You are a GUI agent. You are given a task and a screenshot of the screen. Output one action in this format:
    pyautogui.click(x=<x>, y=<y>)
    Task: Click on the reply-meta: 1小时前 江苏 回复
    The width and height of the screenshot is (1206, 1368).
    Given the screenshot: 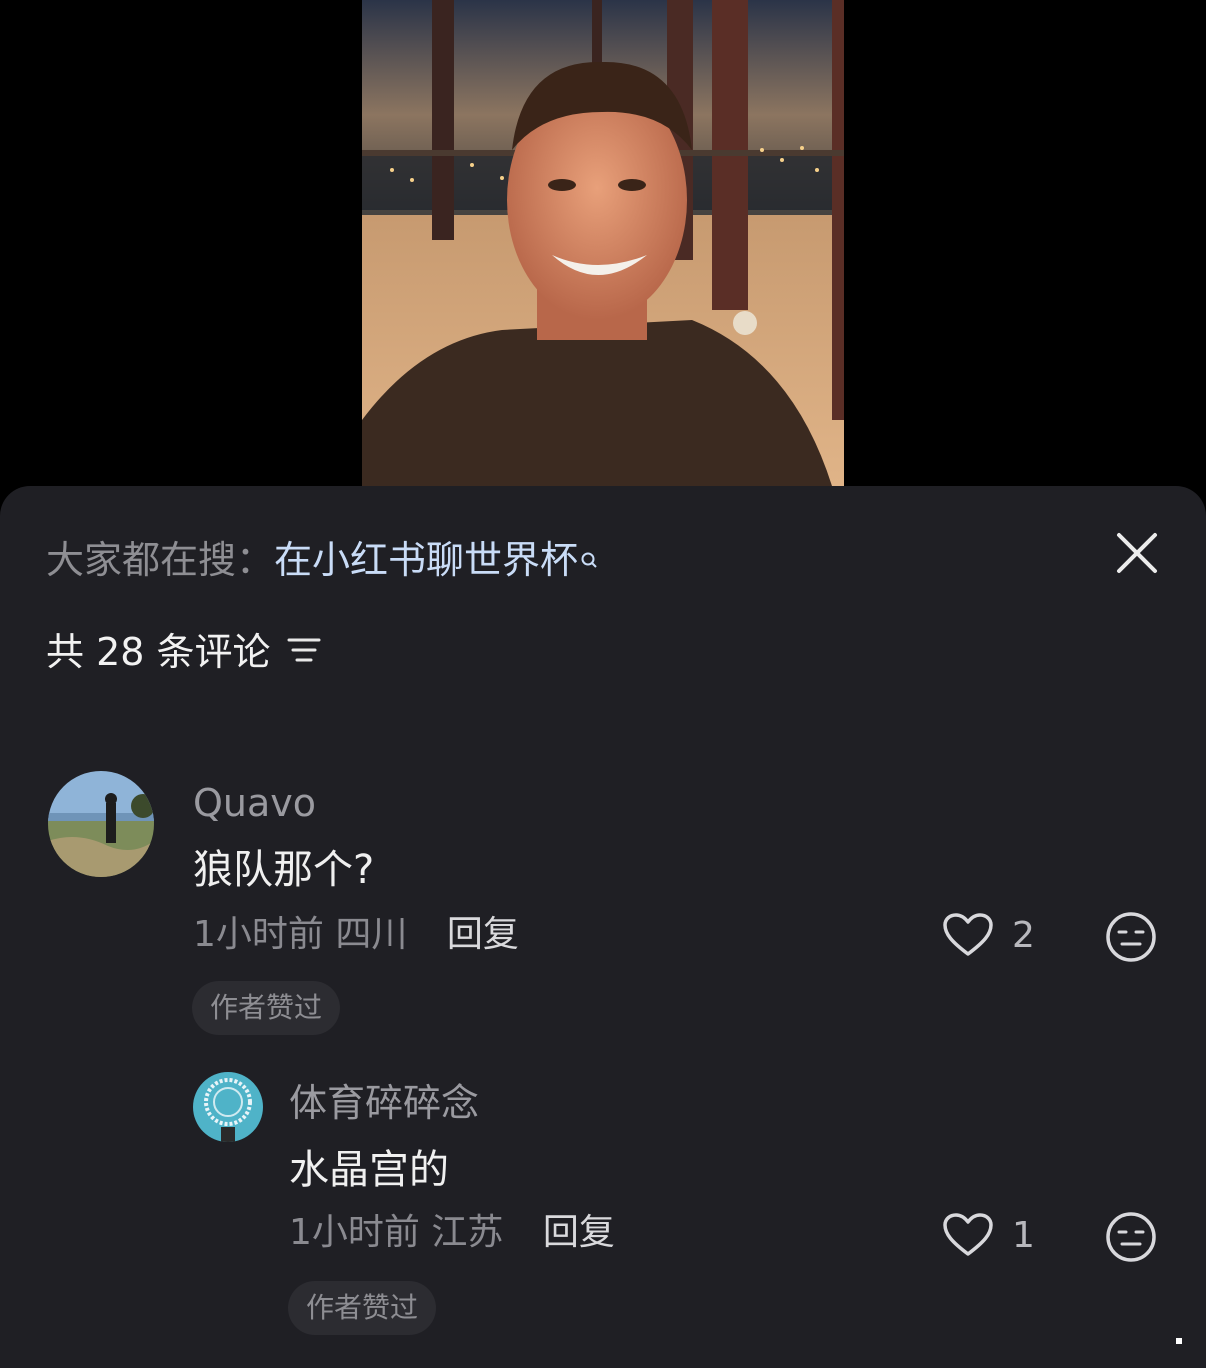 What is the action you would take?
    pyautogui.click(x=452, y=1233)
    